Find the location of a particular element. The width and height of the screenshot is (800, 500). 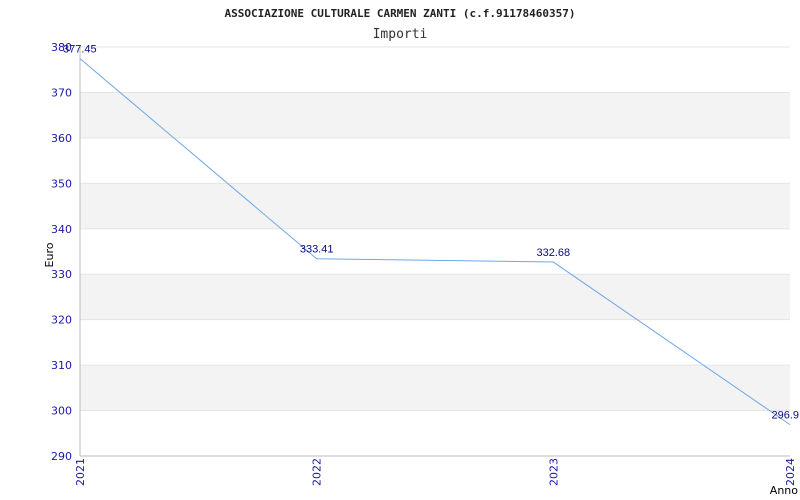

chart-subtitle: Importi is located at coordinates (400, 34).